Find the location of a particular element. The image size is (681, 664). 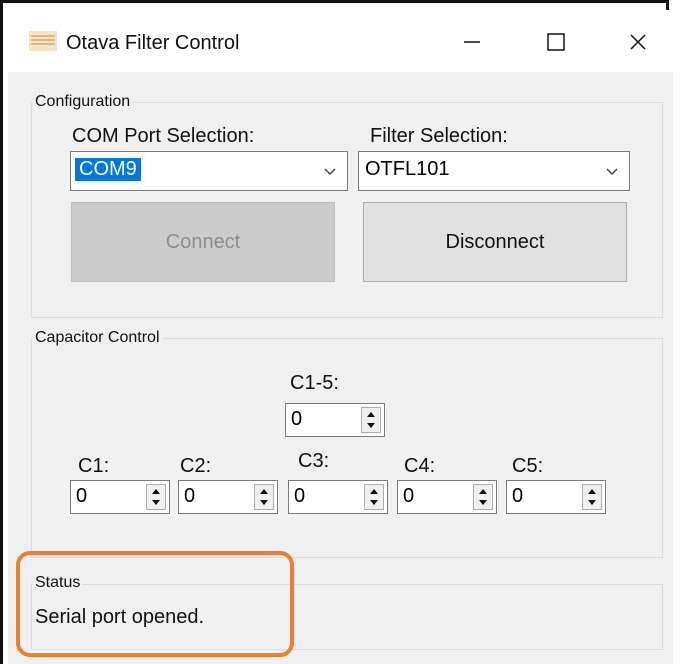

com-port-value: COM9 is located at coordinates (108, 169).